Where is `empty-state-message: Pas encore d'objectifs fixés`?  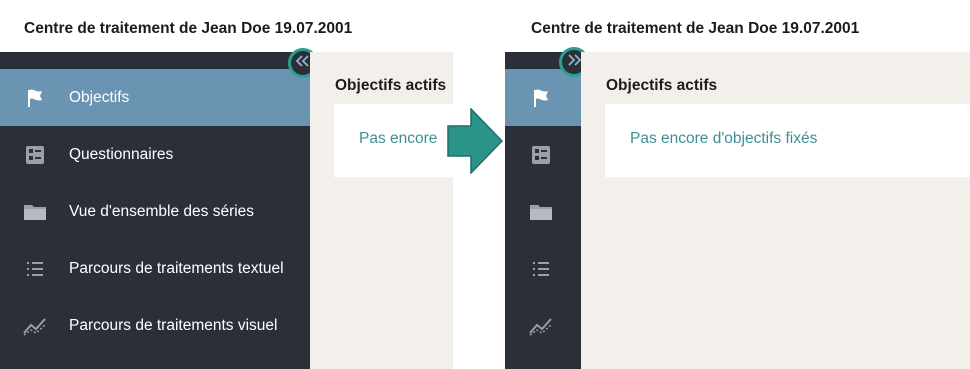
empty-state-message: Pas encore d'objectifs fixés is located at coordinates (724, 138).